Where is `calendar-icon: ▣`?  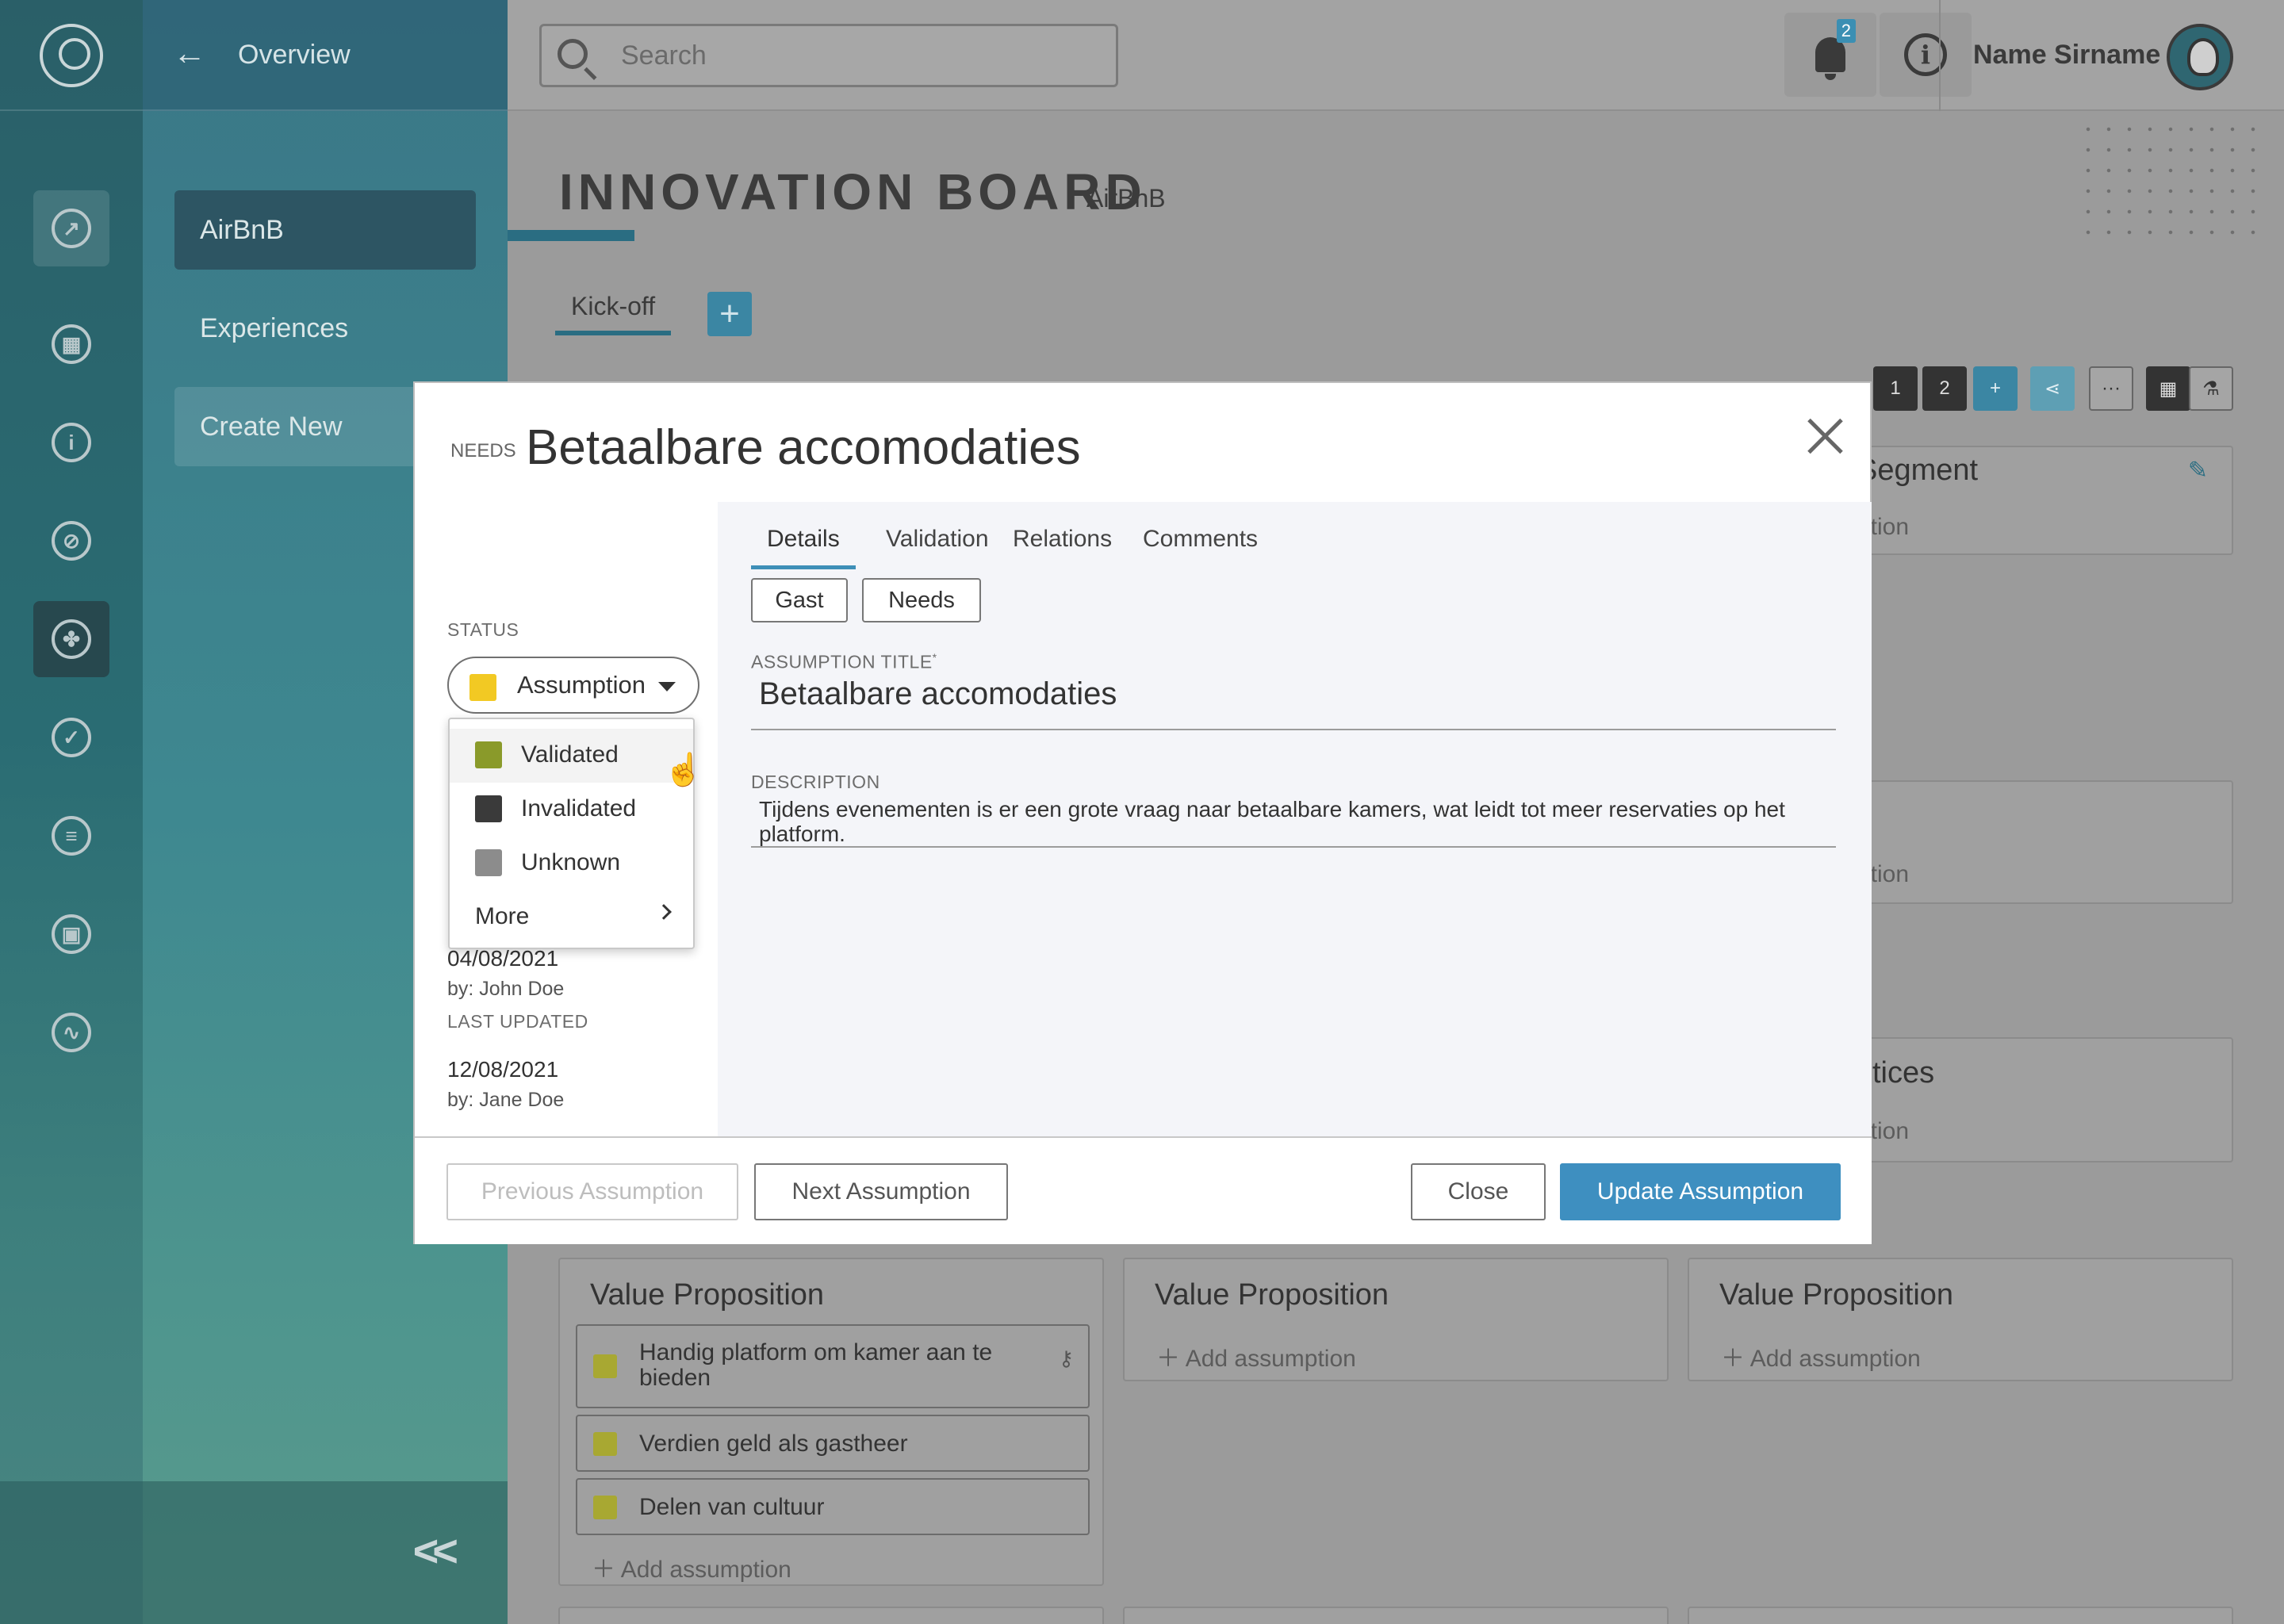 calendar-icon: ▣ is located at coordinates (71, 934).